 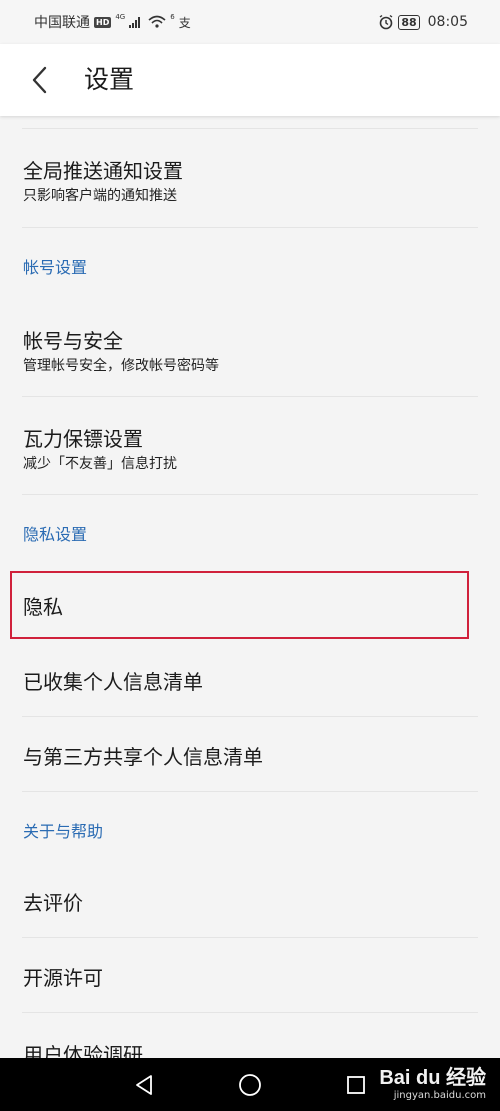 I want to click on item-rate: 去评价, so click(x=250, y=900).